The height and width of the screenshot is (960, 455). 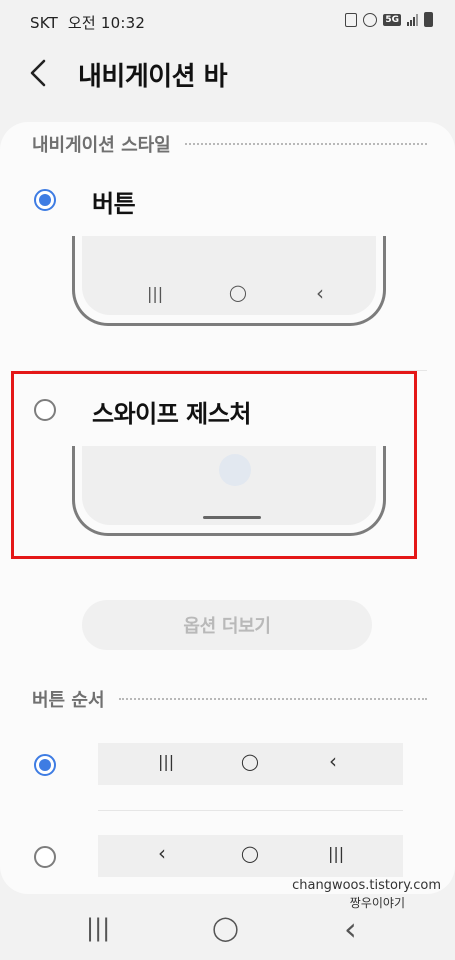 What do you see at coordinates (351, 19) in the screenshot?
I see `photo-icon` at bounding box center [351, 19].